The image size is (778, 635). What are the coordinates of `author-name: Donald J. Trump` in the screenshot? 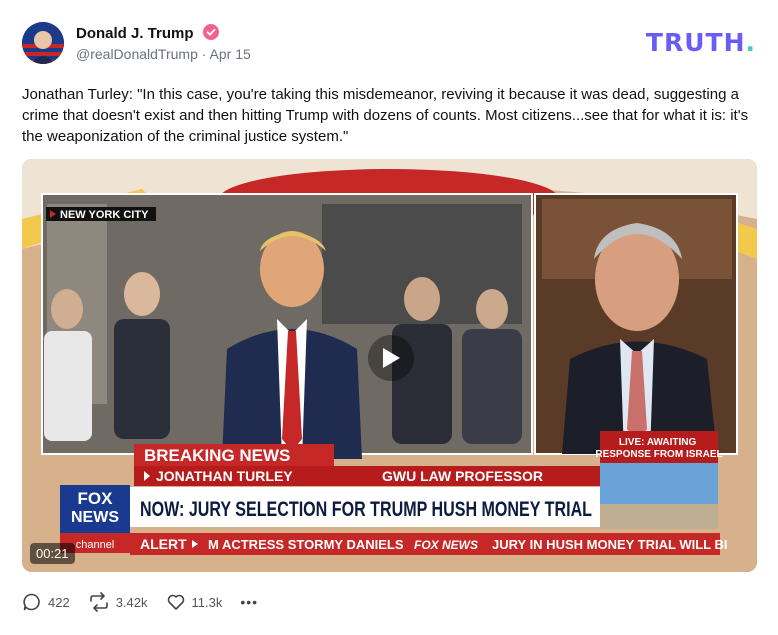 It's located at (135, 33).